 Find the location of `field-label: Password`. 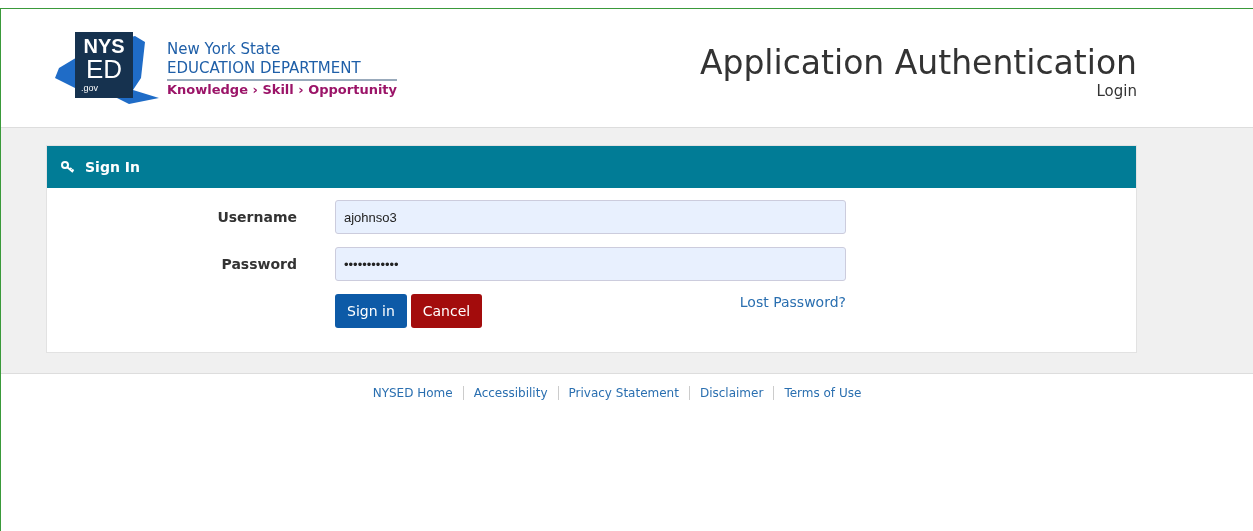

field-label: Password is located at coordinates (258, 264).